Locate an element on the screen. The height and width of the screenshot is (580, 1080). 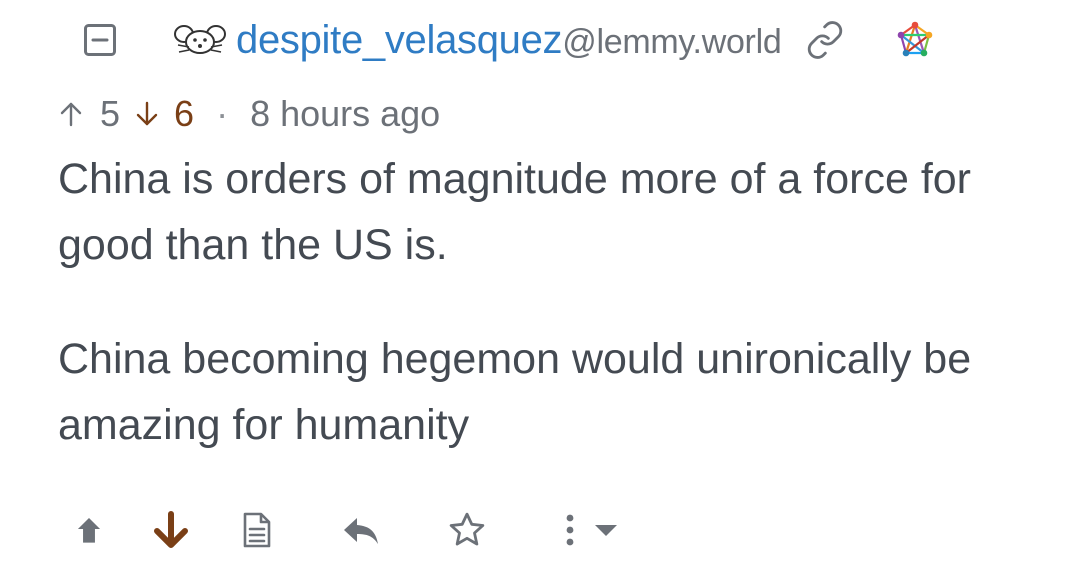
collapse-minus-icon is located at coordinates (100, 40).